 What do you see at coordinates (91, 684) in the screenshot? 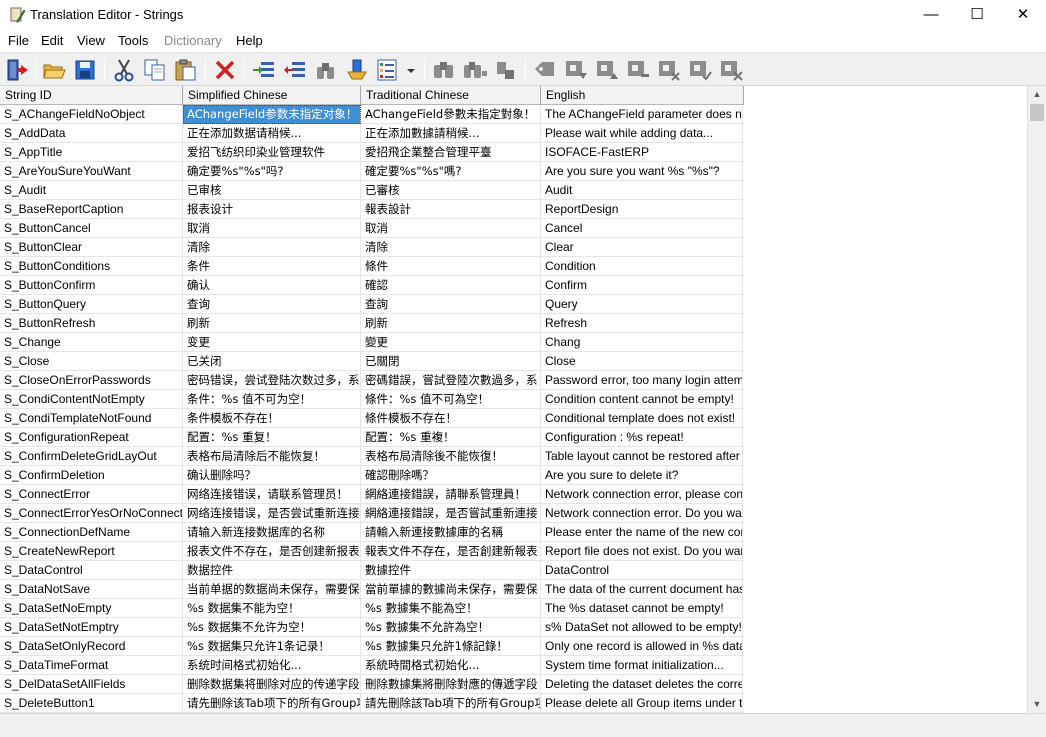
I see `string-id-cell: S_DelDataSetAllFields` at bounding box center [91, 684].